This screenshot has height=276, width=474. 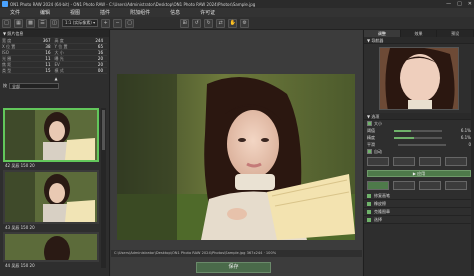 I want to click on list-icon: ☰, so click(x=42, y=23).